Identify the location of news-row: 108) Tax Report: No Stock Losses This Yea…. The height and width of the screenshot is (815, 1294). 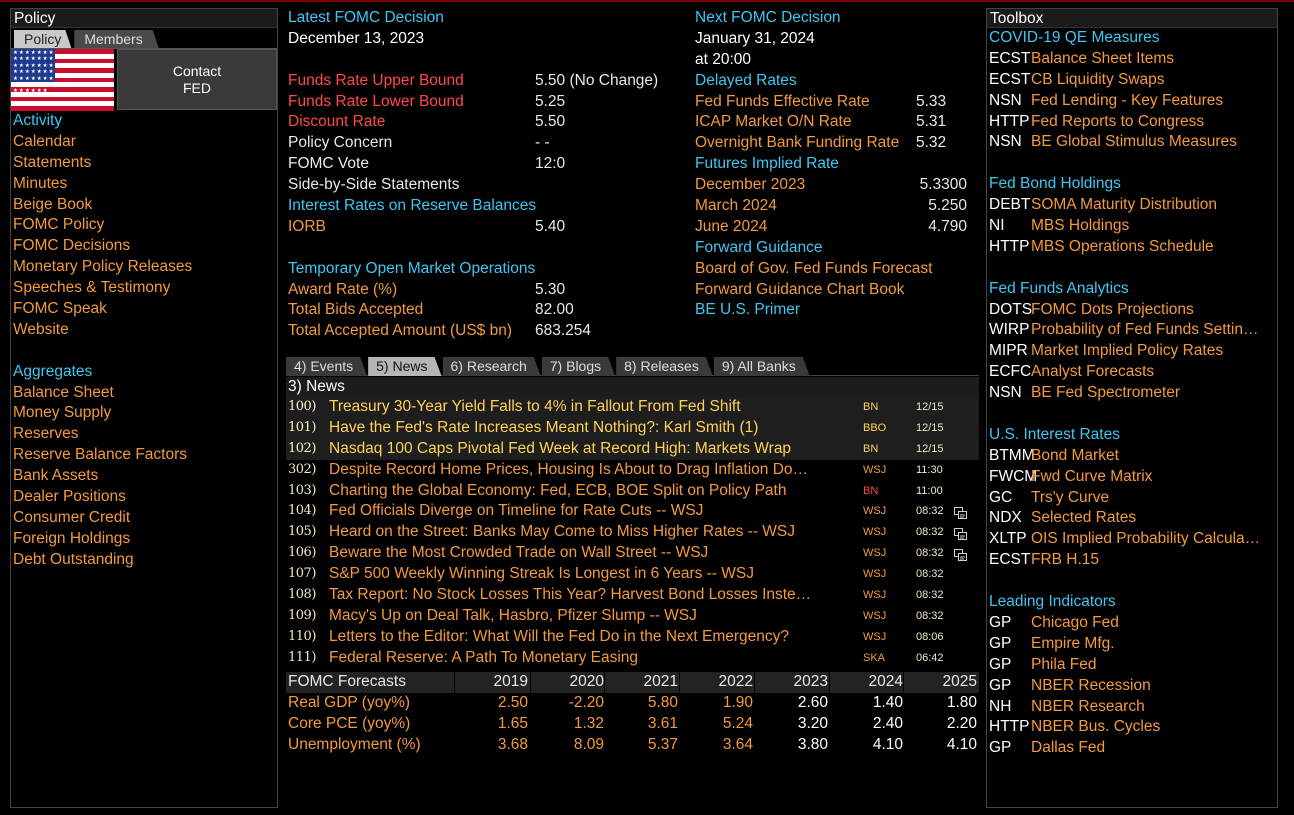
(632, 595).